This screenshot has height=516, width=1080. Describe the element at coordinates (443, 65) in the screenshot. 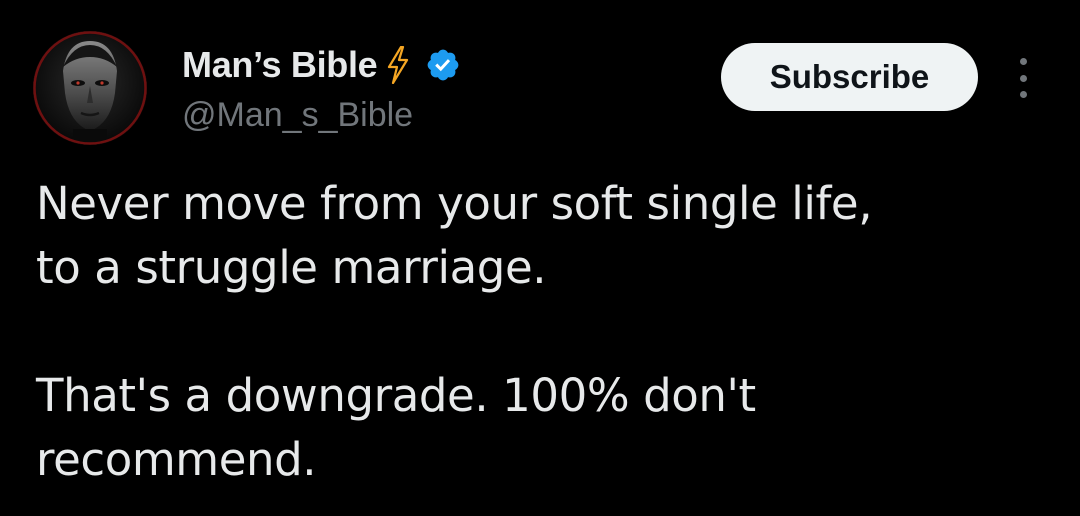

I see `verified-checkmark-icon` at that location.